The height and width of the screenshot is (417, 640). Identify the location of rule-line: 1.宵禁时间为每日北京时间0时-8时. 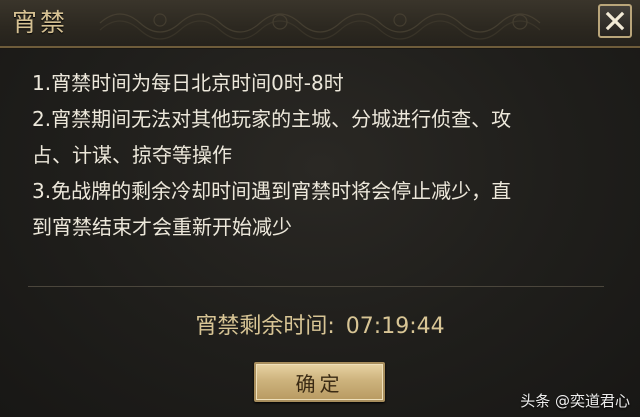
(188, 83).